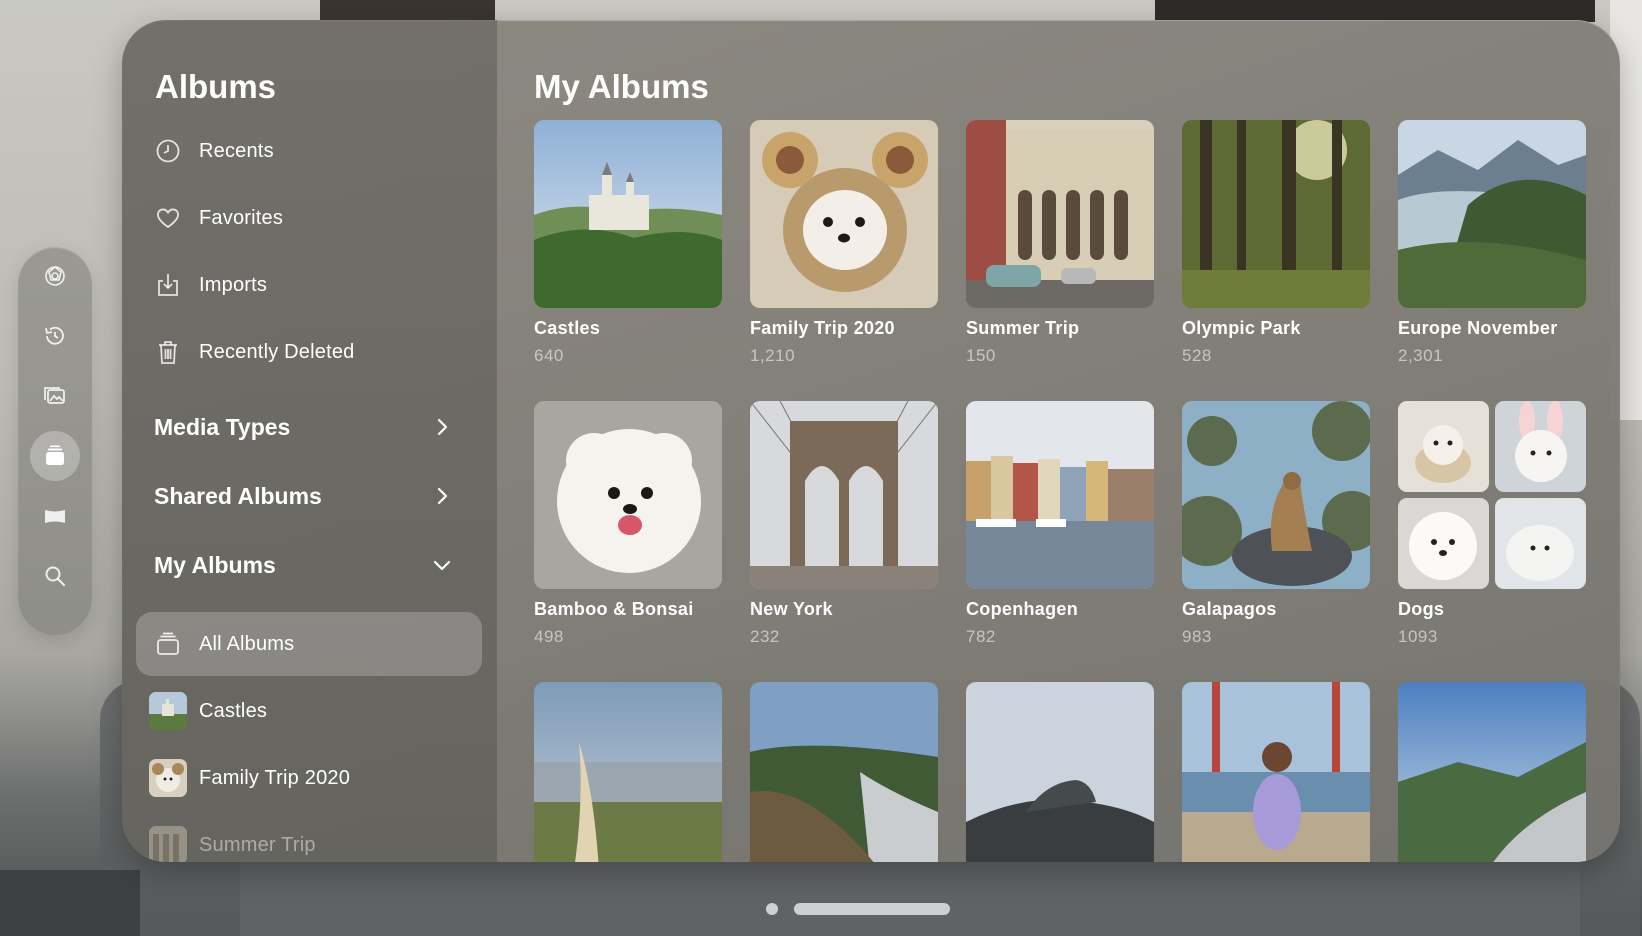 This screenshot has width=1642, height=936. I want to click on import-icon, so click(168, 285).